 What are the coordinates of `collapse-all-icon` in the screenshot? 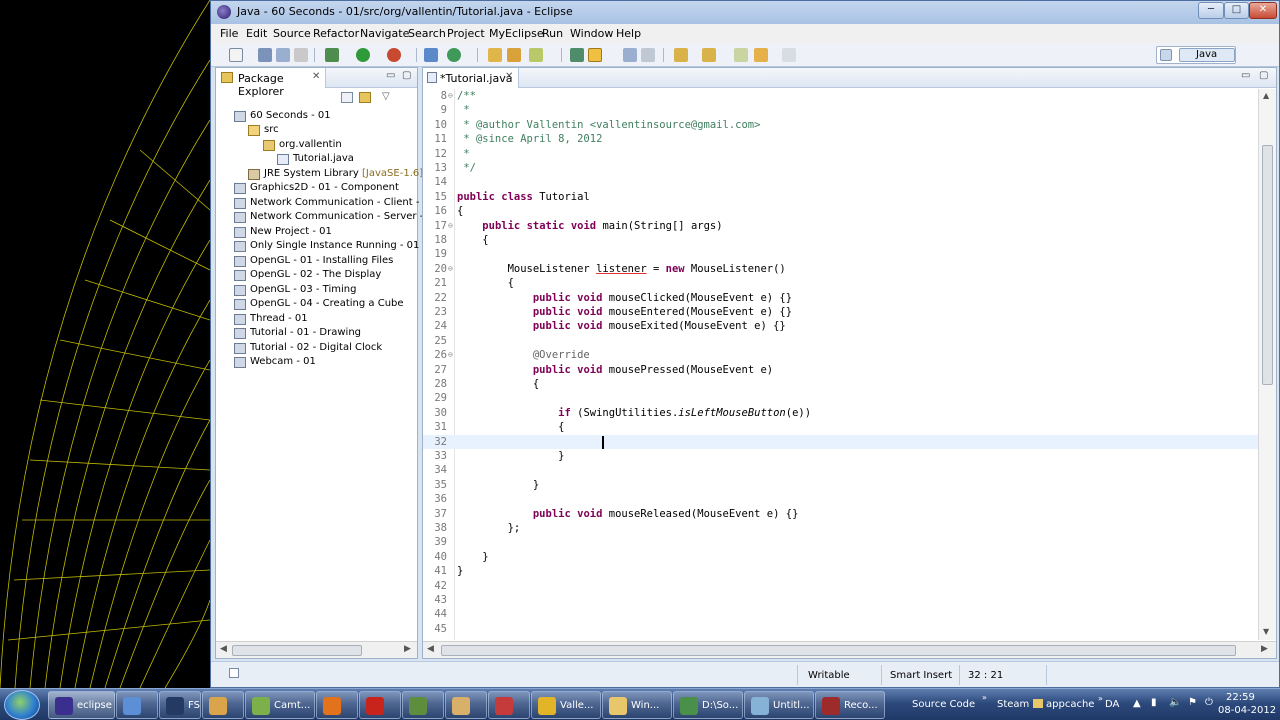 It's located at (347, 97).